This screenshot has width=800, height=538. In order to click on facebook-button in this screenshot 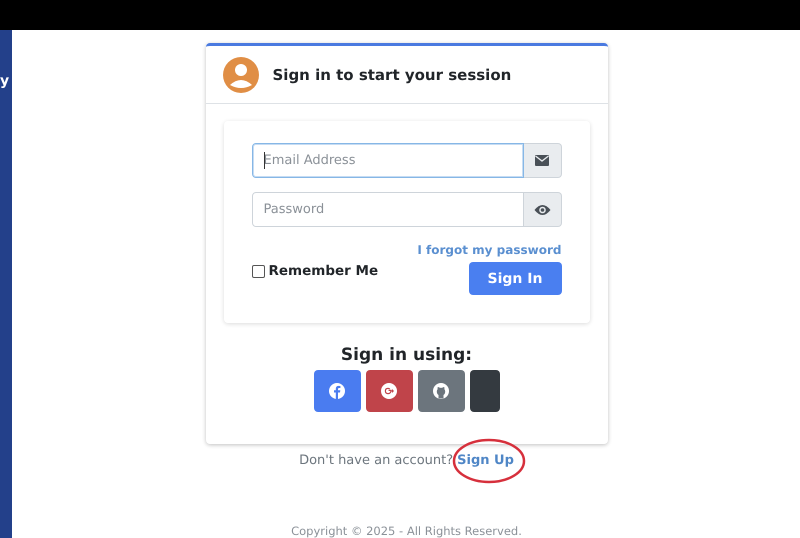, I will do `click(337, 391)`.